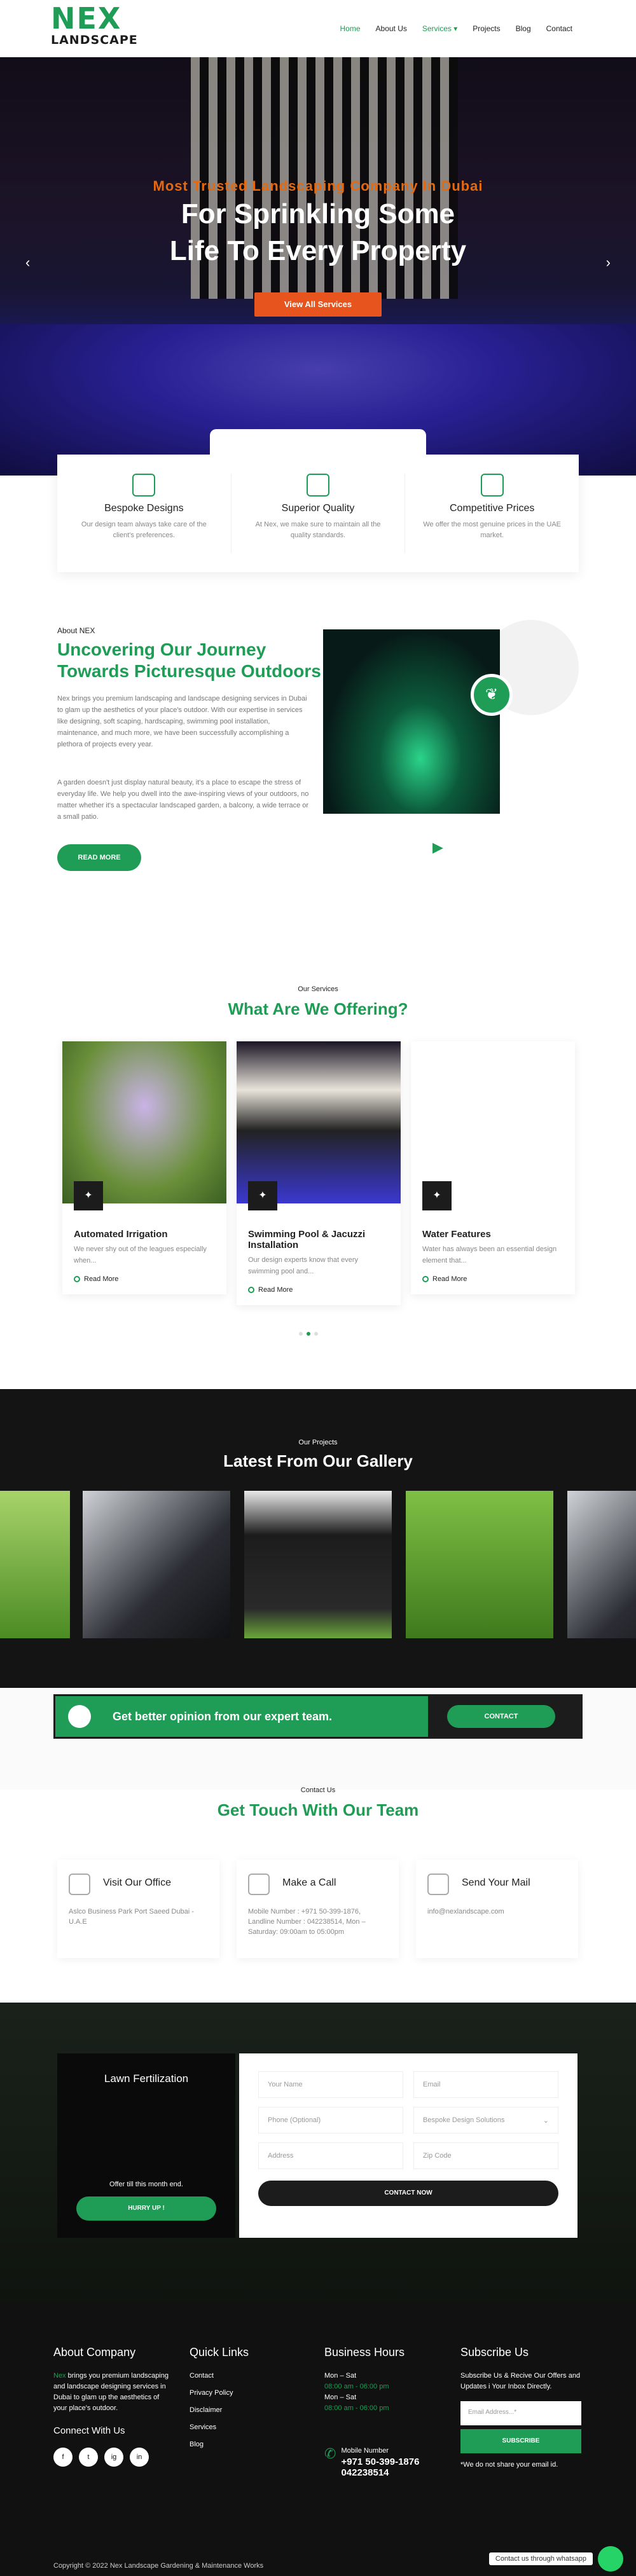 This screenshot has width=636, height=2576. What do you see at coordinates (88, 2457) in the screenshot?
I see `twitter-icon: t` at bounding box center [88, 2457].